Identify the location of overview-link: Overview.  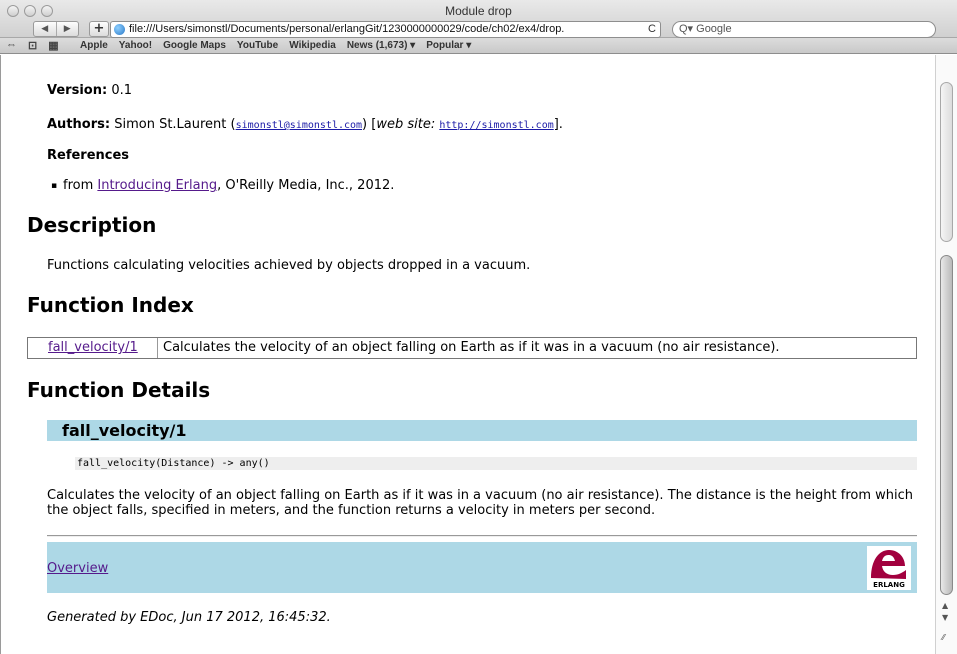
(77, 569).